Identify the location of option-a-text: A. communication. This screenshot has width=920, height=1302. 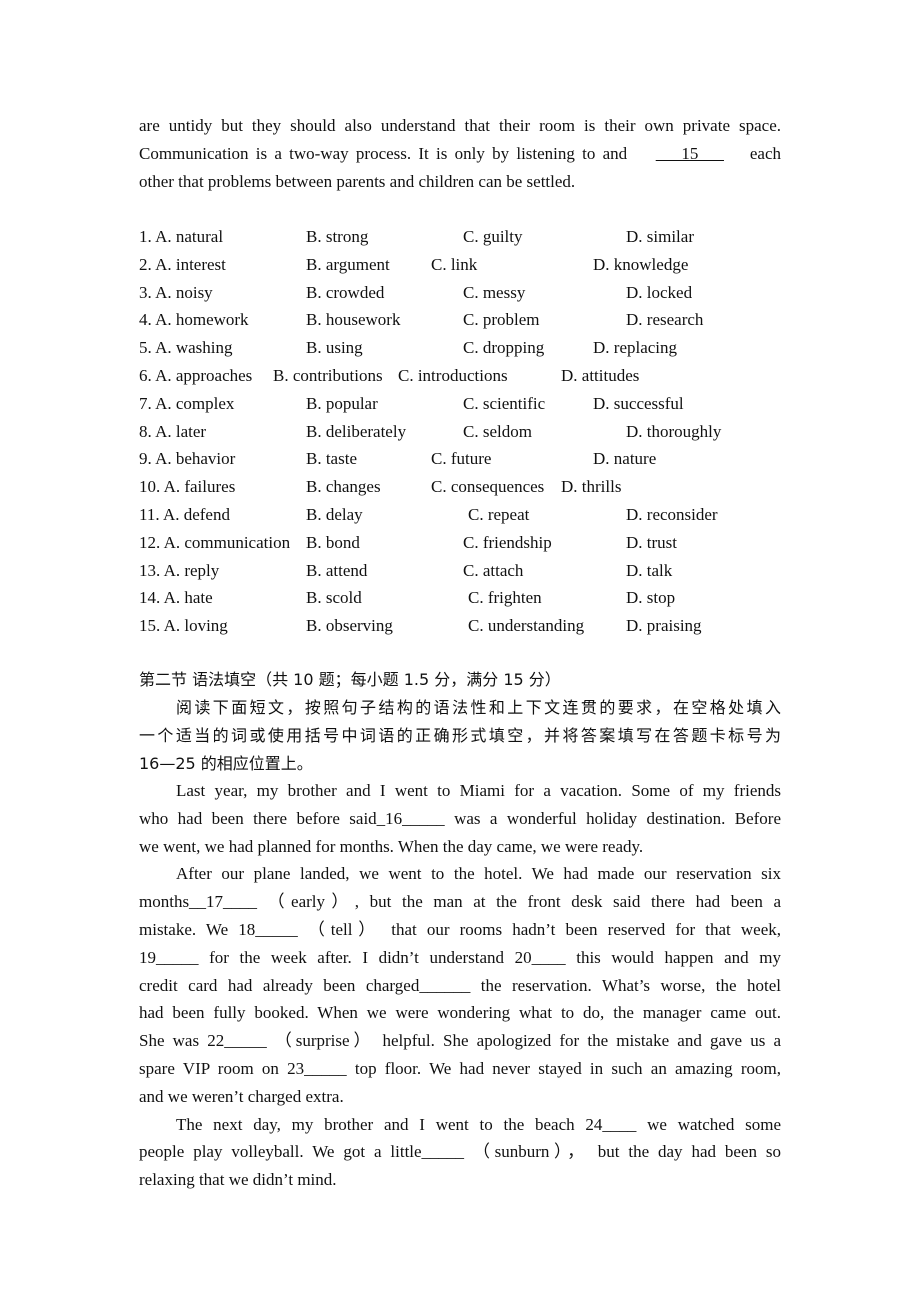
(227, 542).